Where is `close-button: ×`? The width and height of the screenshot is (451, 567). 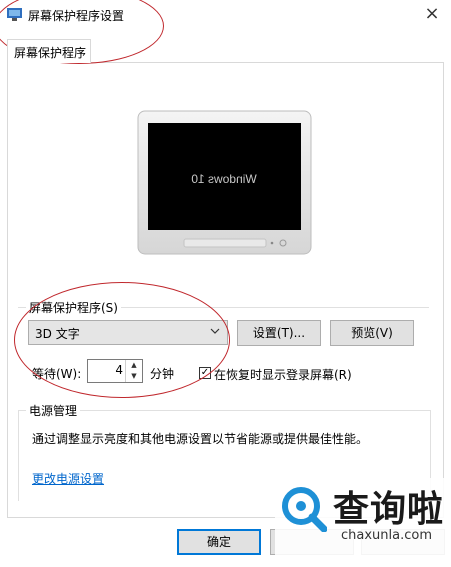 close-button: × is located at coordinates (432, 14).